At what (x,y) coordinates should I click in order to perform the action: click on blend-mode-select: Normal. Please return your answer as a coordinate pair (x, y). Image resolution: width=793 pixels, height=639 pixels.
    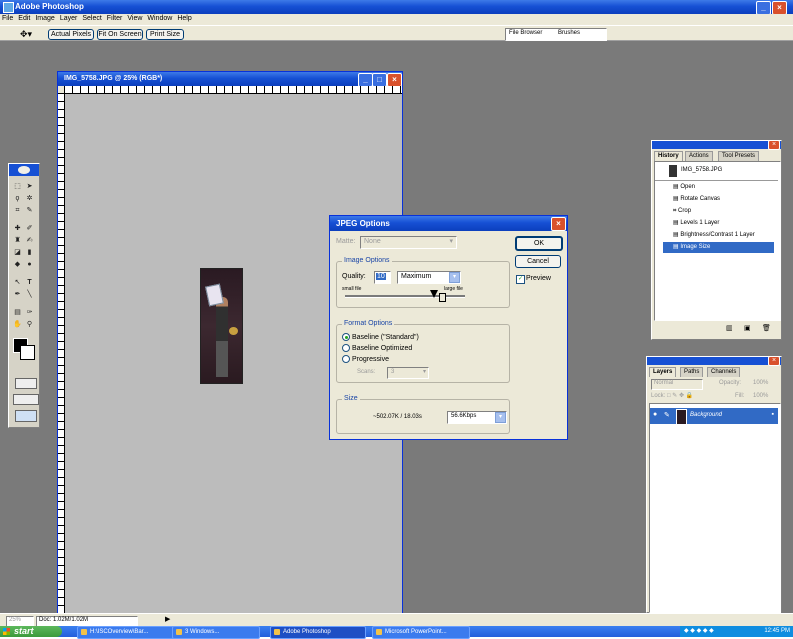
    Looking at the image, I should click on (677, 384).